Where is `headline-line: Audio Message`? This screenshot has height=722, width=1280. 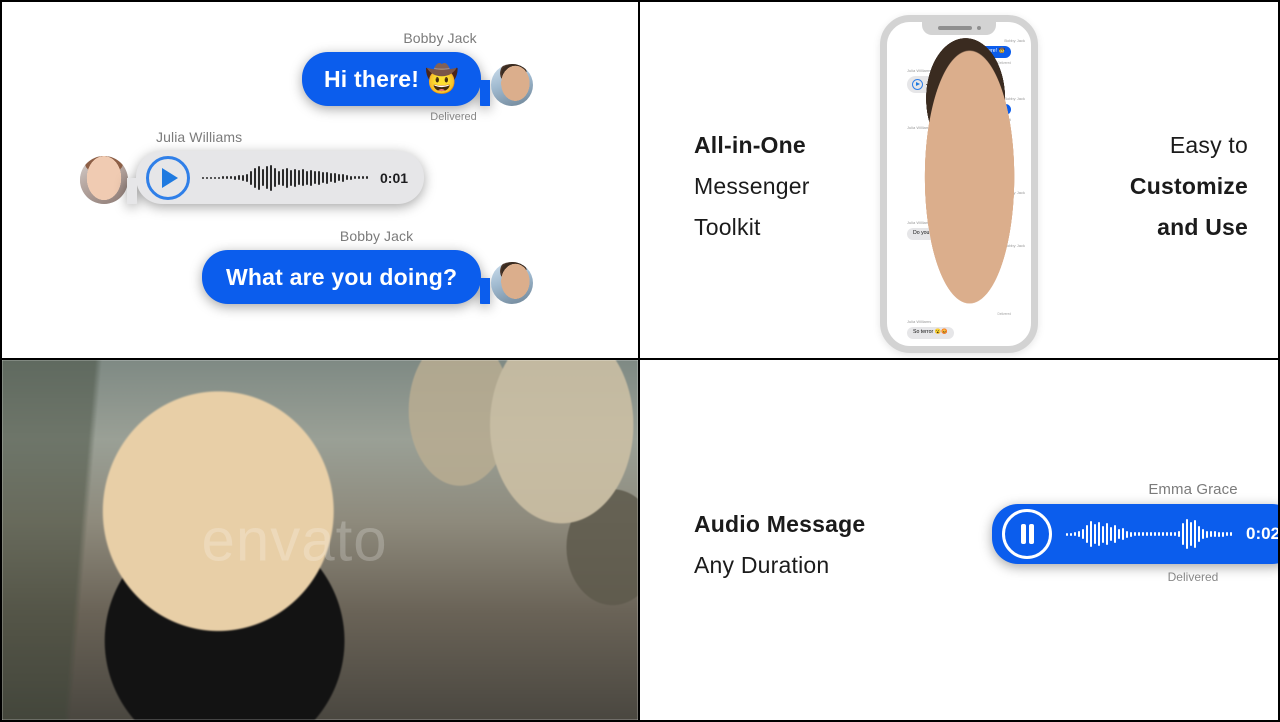
headline-line: Audio Message is located at coordinates (780, 524).